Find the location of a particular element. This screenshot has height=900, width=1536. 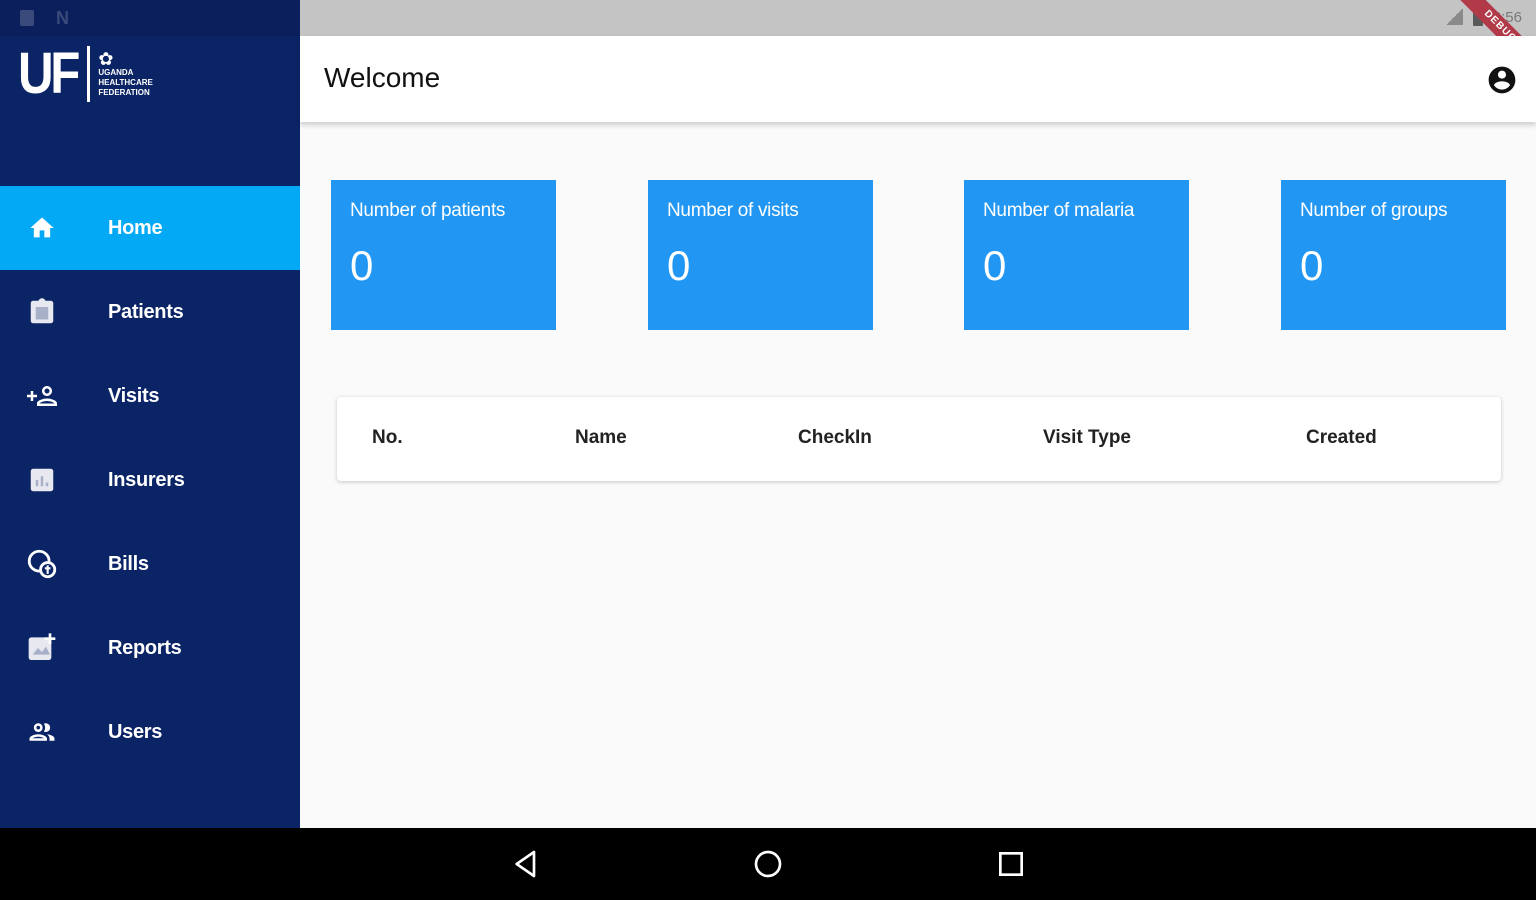

stat-label: Number of visits is located at coordinates (733, 210).